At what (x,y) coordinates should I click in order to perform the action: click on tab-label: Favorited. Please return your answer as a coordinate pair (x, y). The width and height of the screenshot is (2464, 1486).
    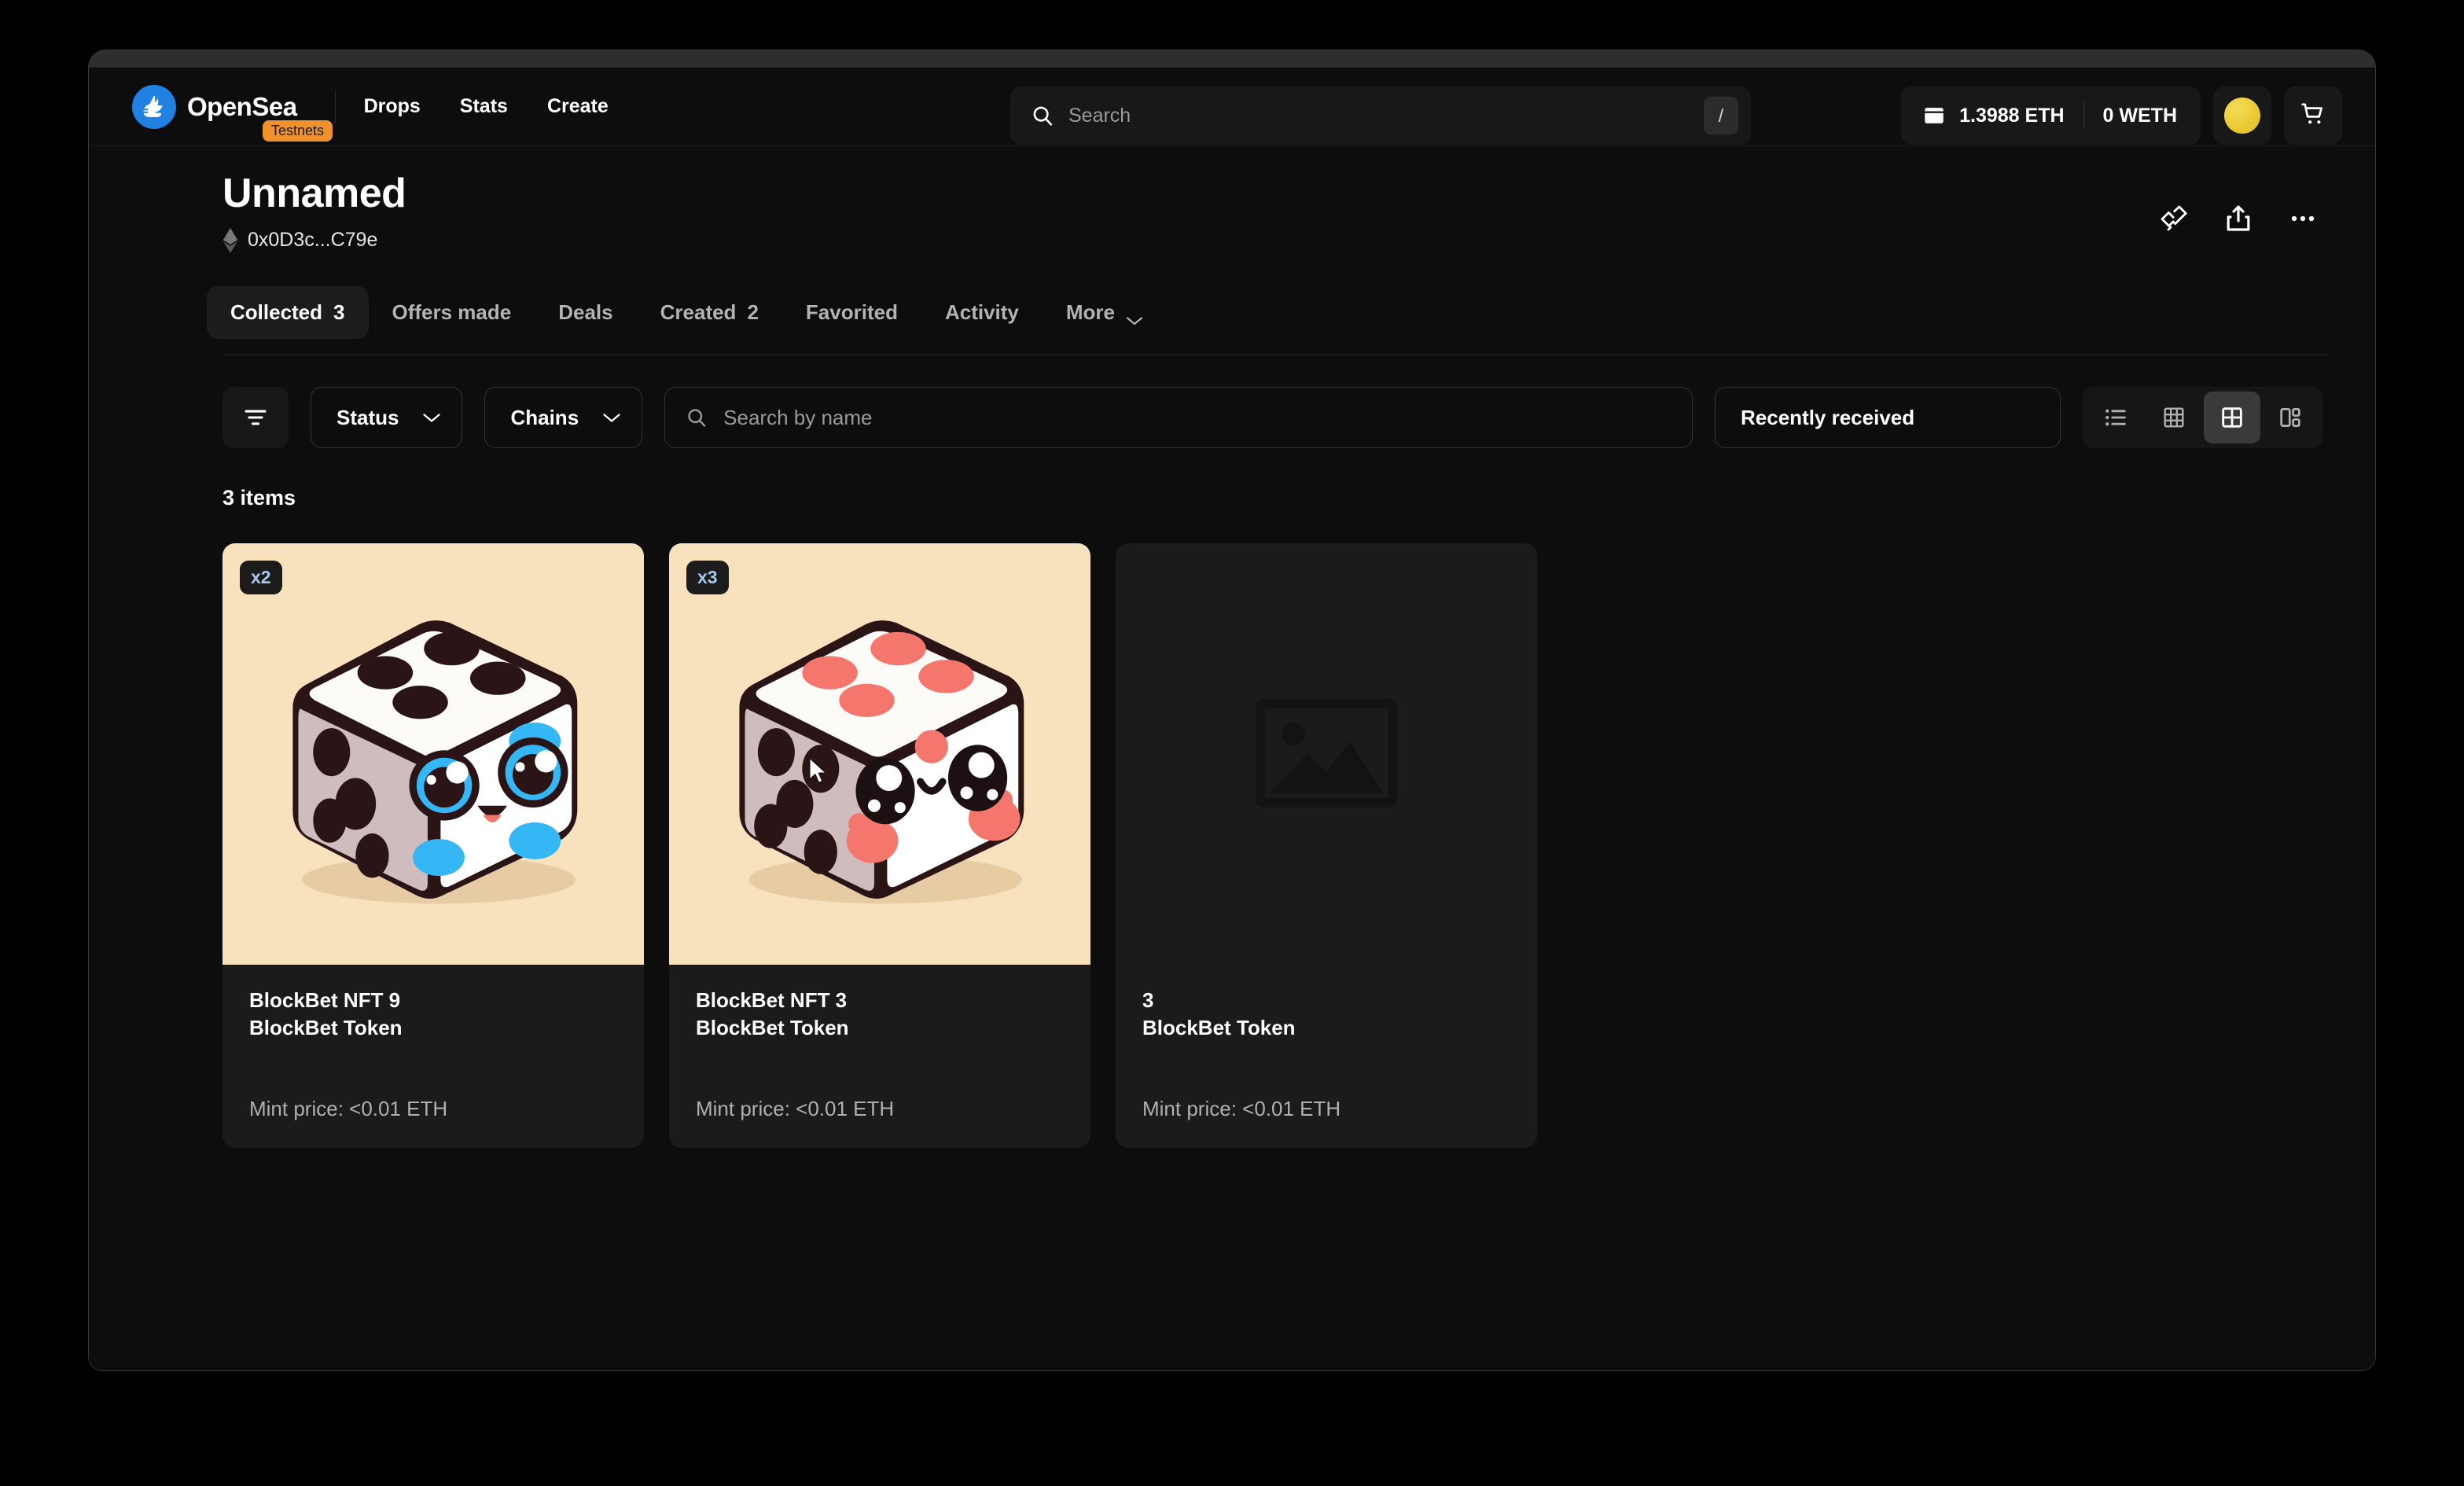
    Looking at the image, I should click on (851, 312).